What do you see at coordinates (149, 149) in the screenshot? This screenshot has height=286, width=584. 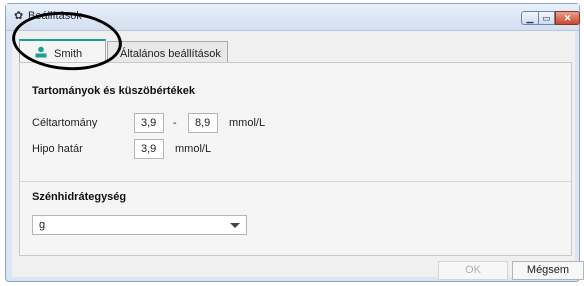 I see `hypo-limit-input: 3,9` at bounding box center [149, 149].